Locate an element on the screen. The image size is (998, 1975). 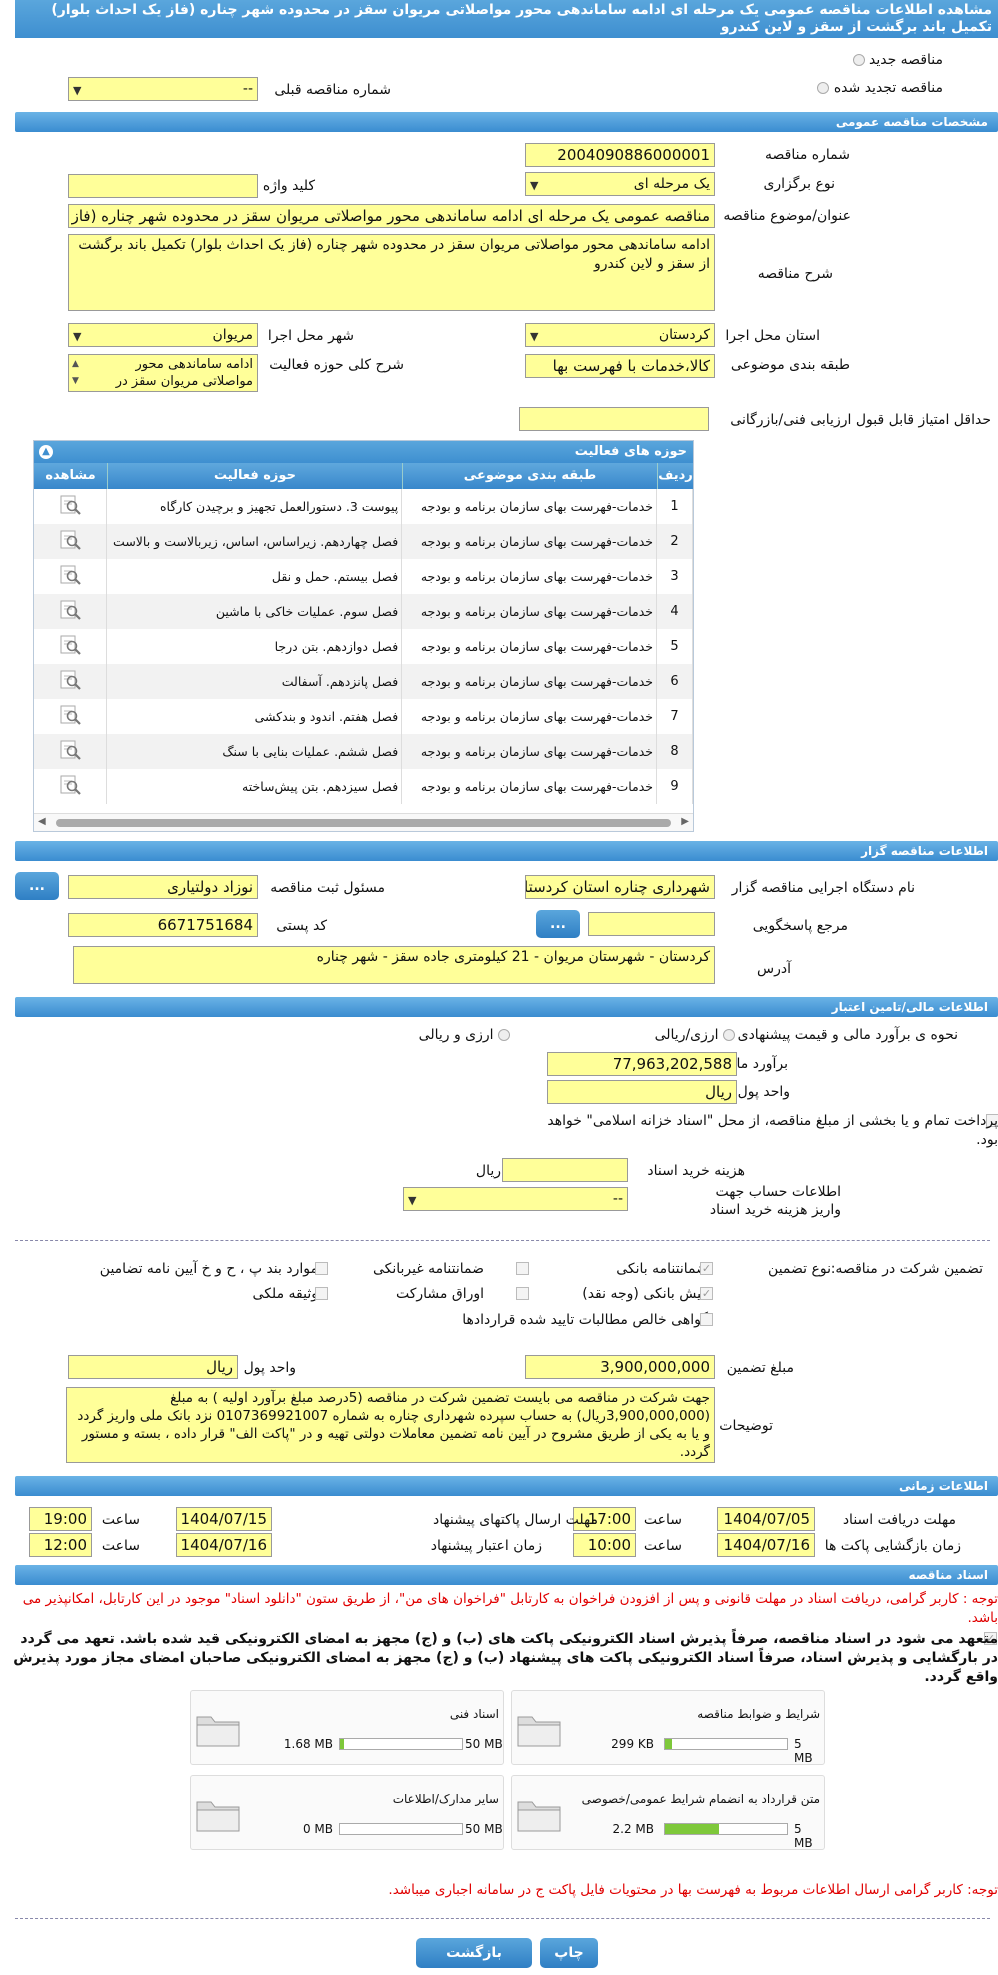
type-select: ▼ یک مرحله ای is located at coordinates (620, 184).